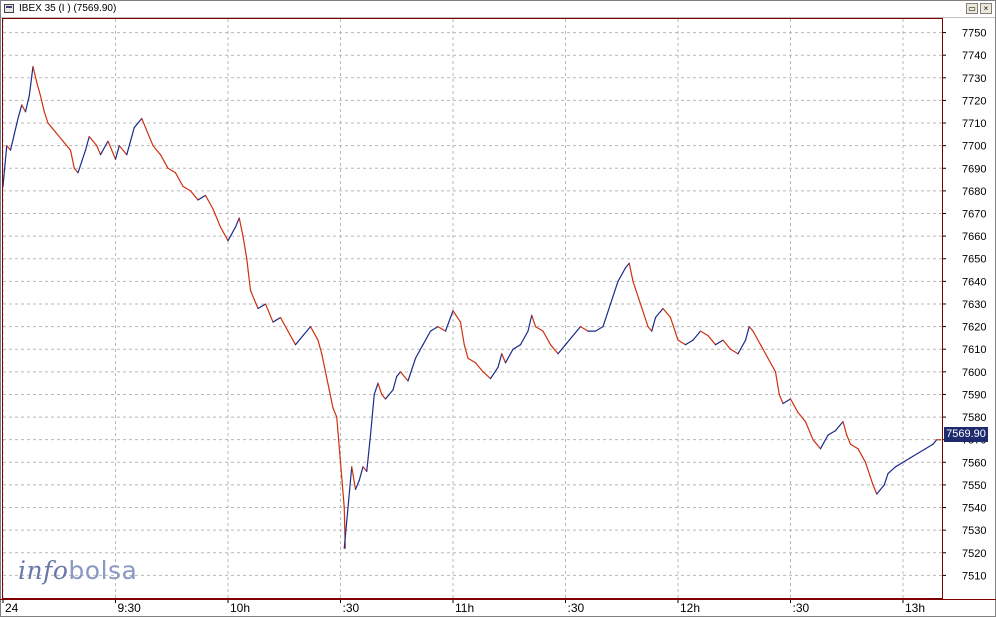  Describe the element at coordinates (974, 418) in the screenshot. I see `y-tick-label: 7580` at that location.